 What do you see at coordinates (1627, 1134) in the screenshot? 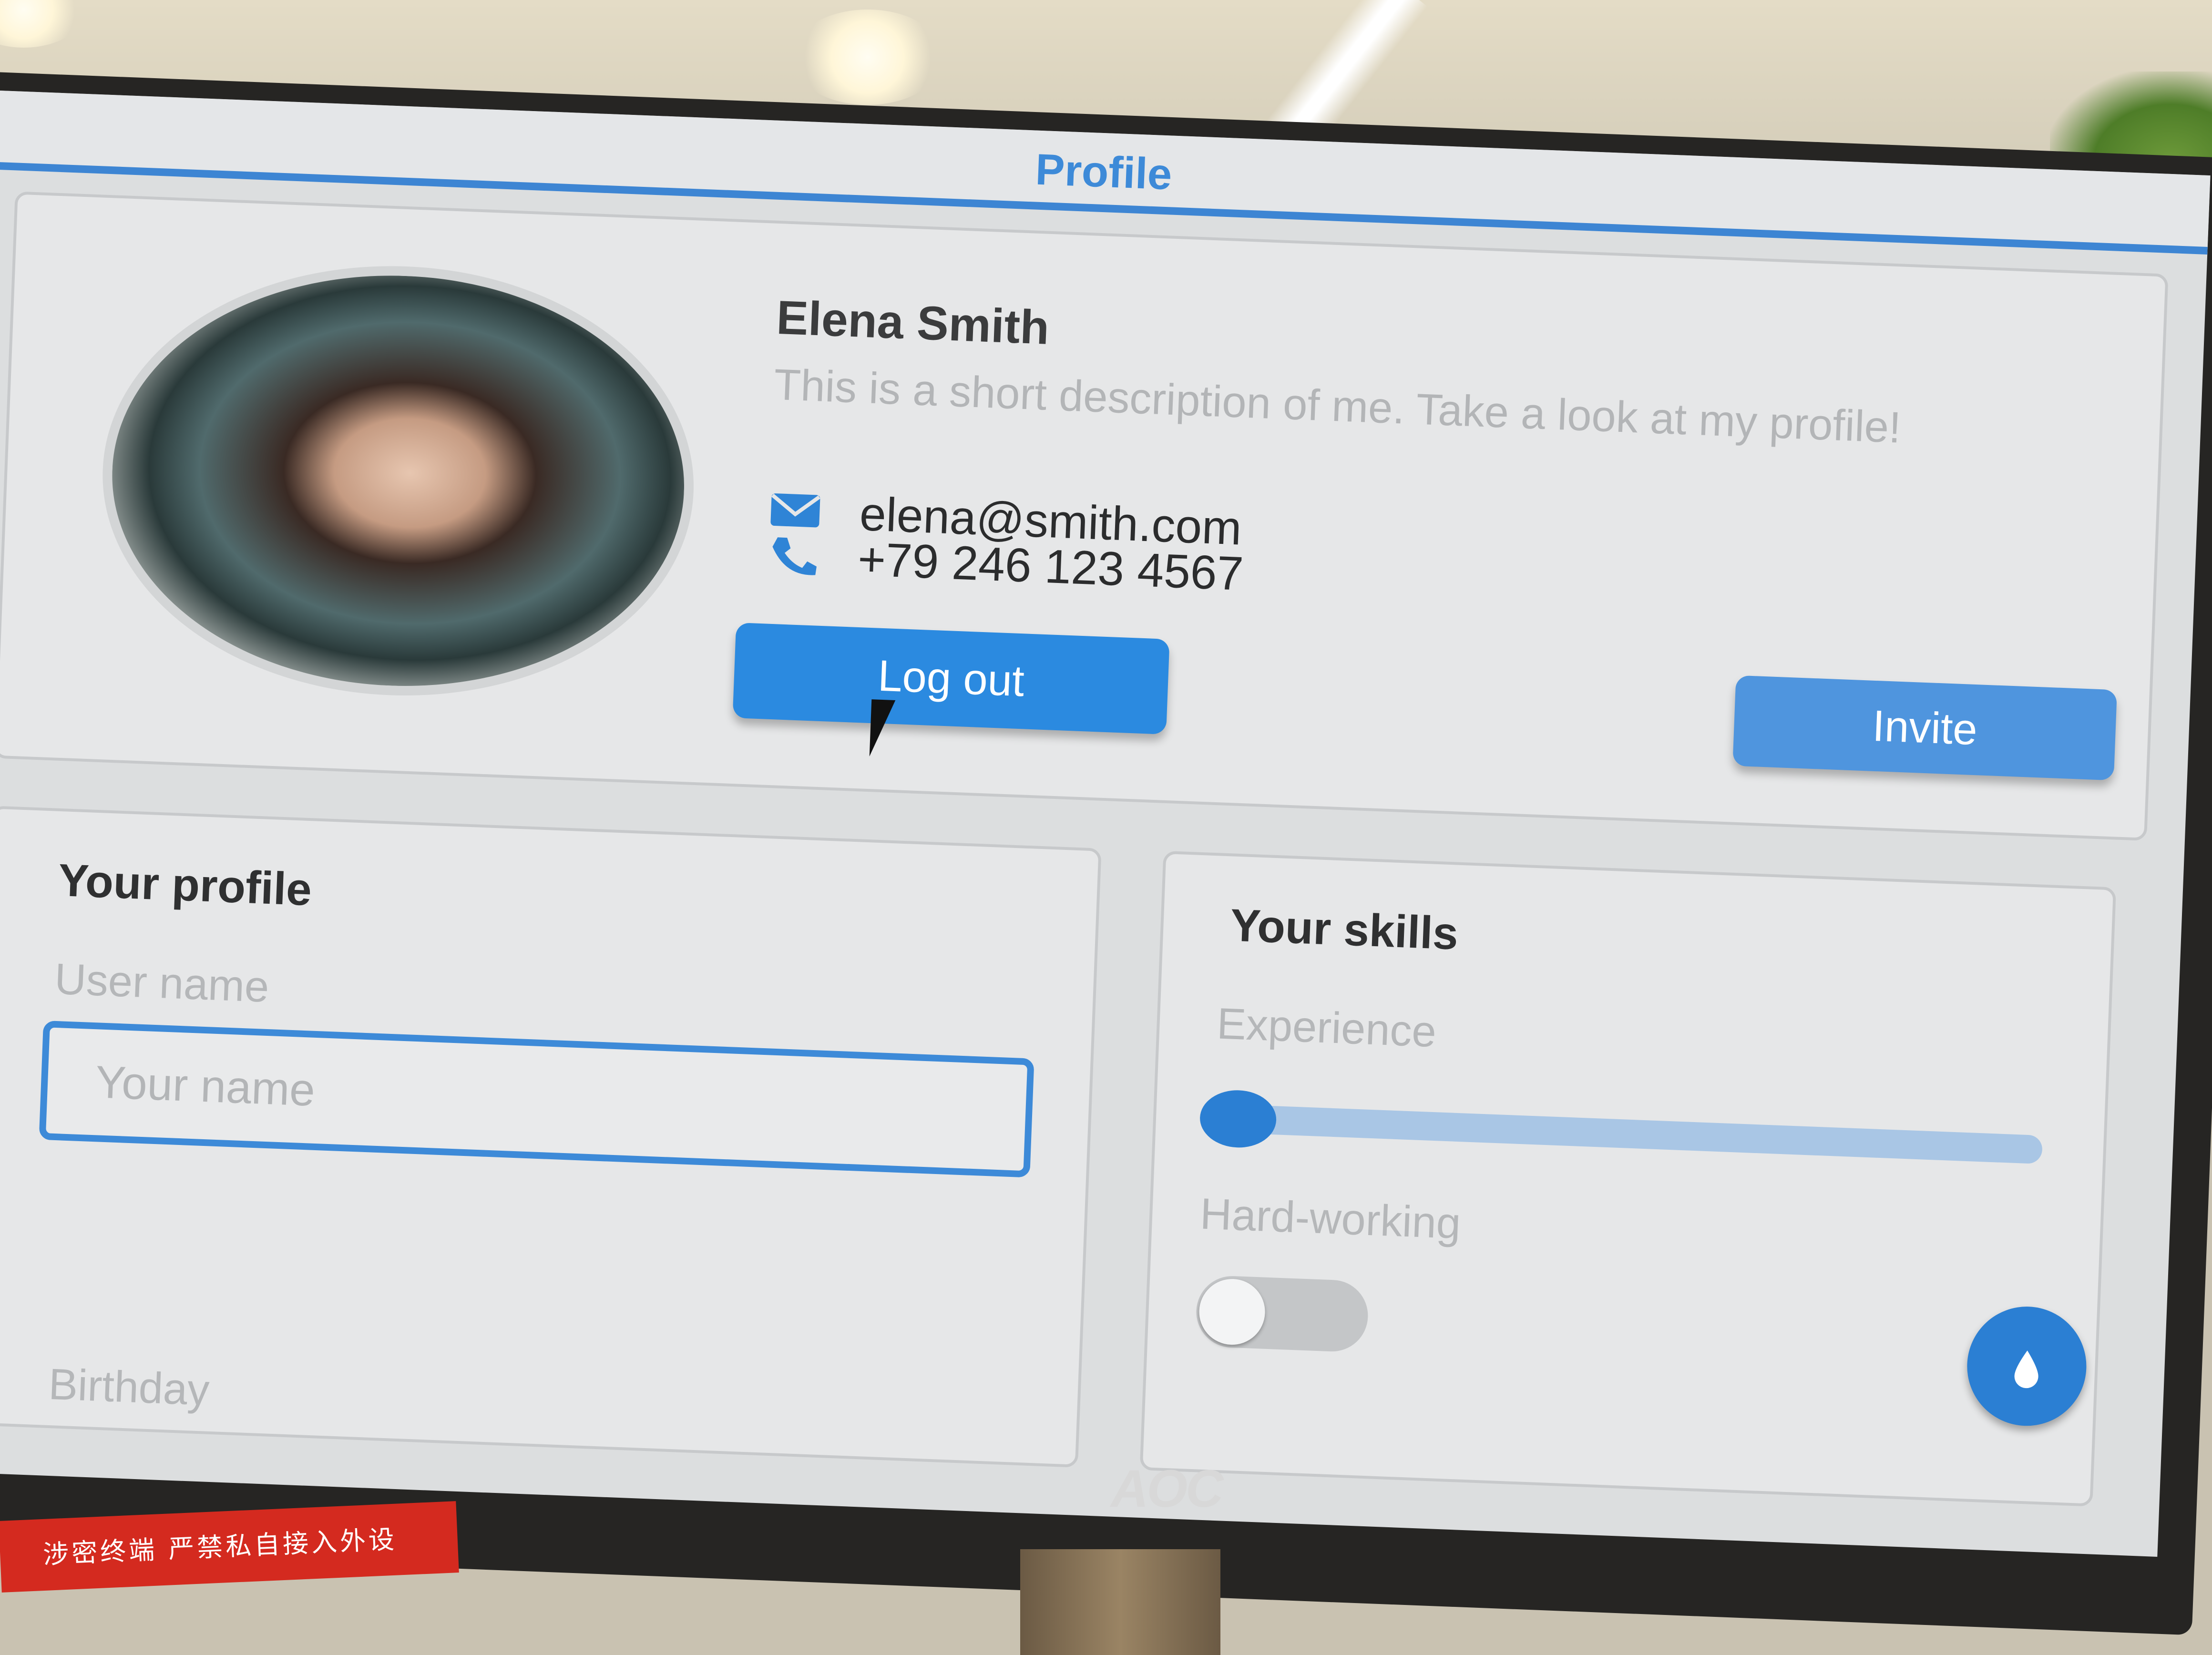
I see `experience-slider-track` at bounding box center [1627, 1134].